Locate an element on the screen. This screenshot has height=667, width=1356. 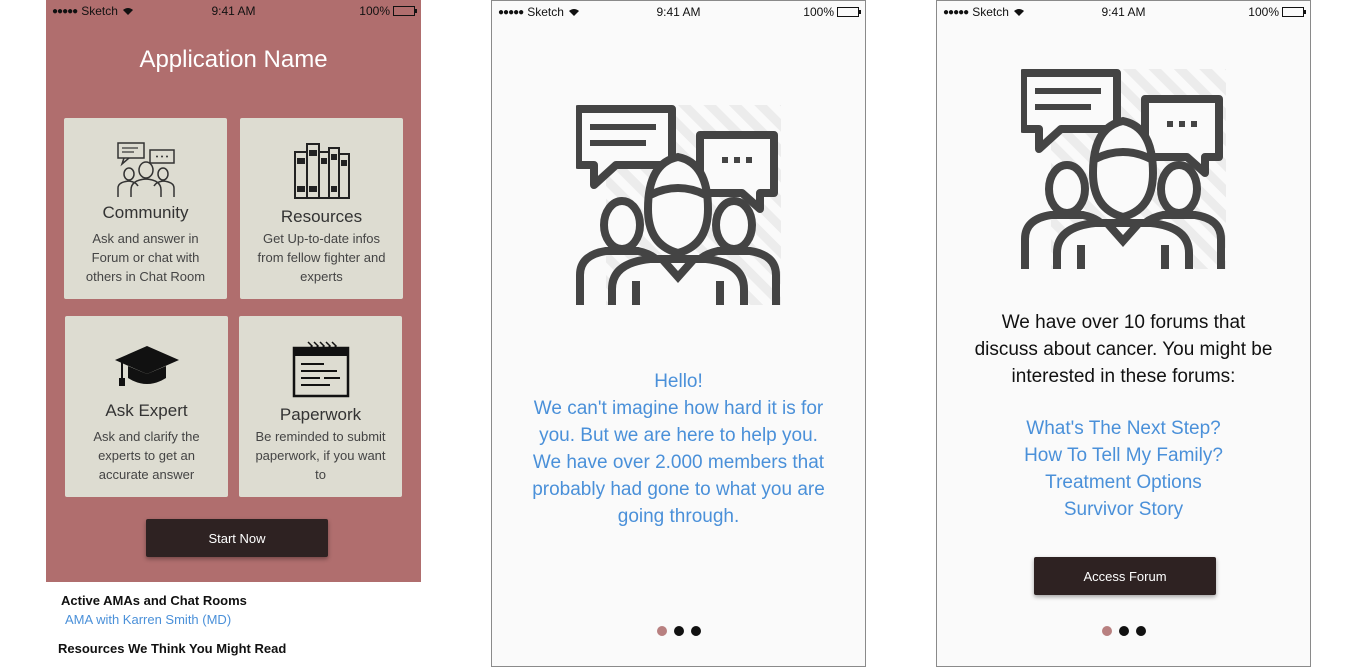
card-title: Community is located at coordinates (145, 212).